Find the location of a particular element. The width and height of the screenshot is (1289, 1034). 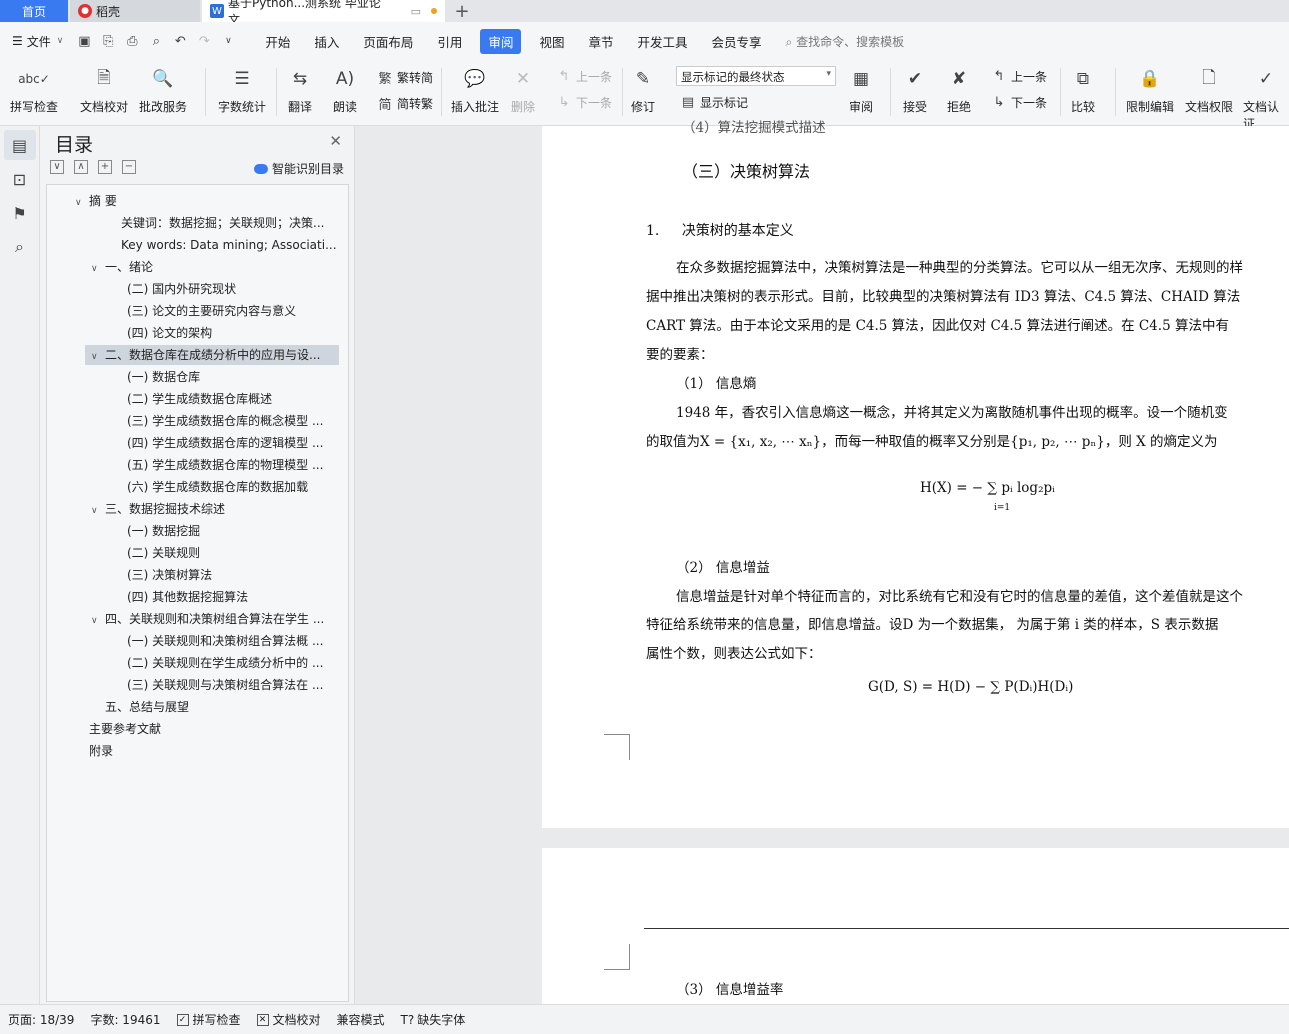

restrict-edit-button: 🔒 限制编辑 is located at coordinates (1150, 90).